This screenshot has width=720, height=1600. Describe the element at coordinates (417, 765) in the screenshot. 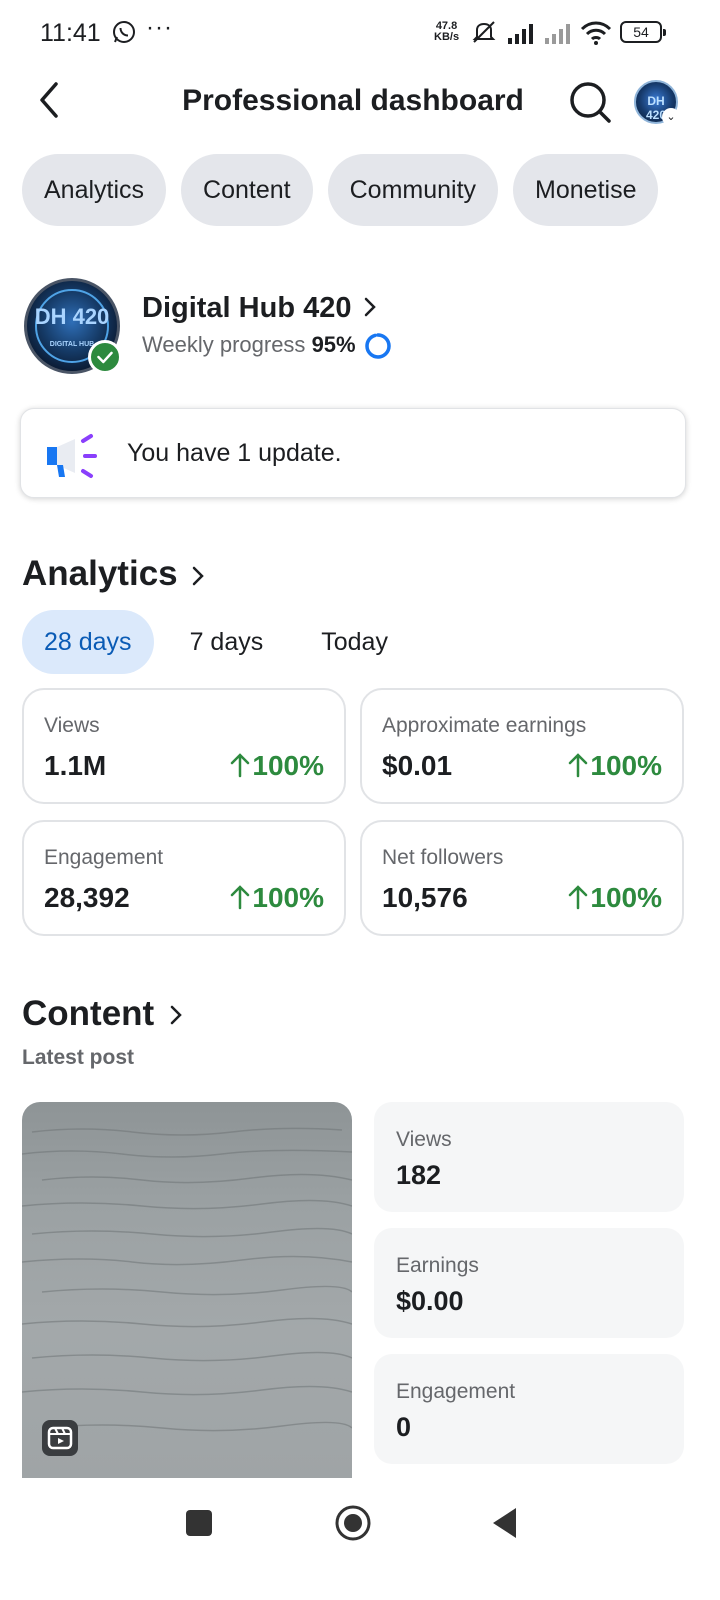

I see `metric-value: $0.01` at that location.